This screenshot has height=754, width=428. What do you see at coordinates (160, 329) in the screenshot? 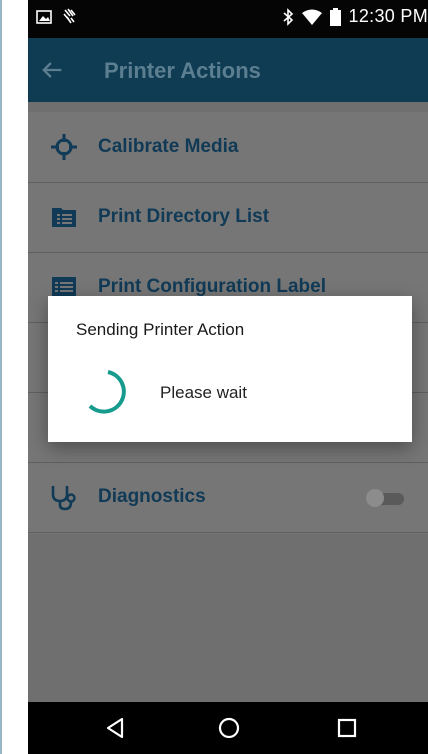
I see `dialog-title: Sending Printer Action` at bounding box center [160, 329].